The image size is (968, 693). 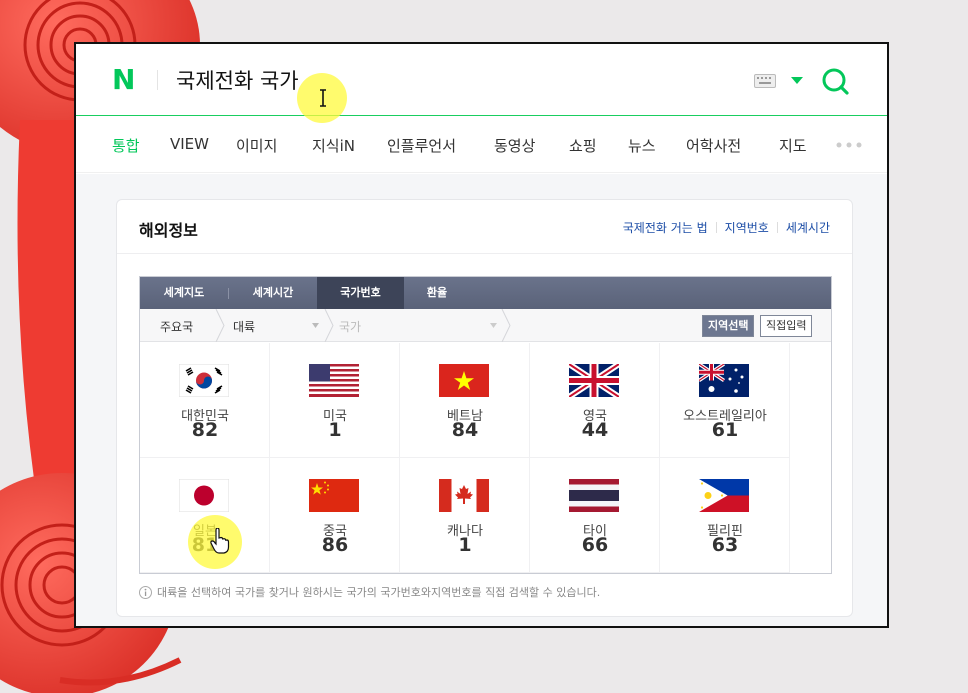 What do you see at coordinates (642, 145) in the screenshot?
I see `tab-news: 뉴스` at bounding box center [642, 145].